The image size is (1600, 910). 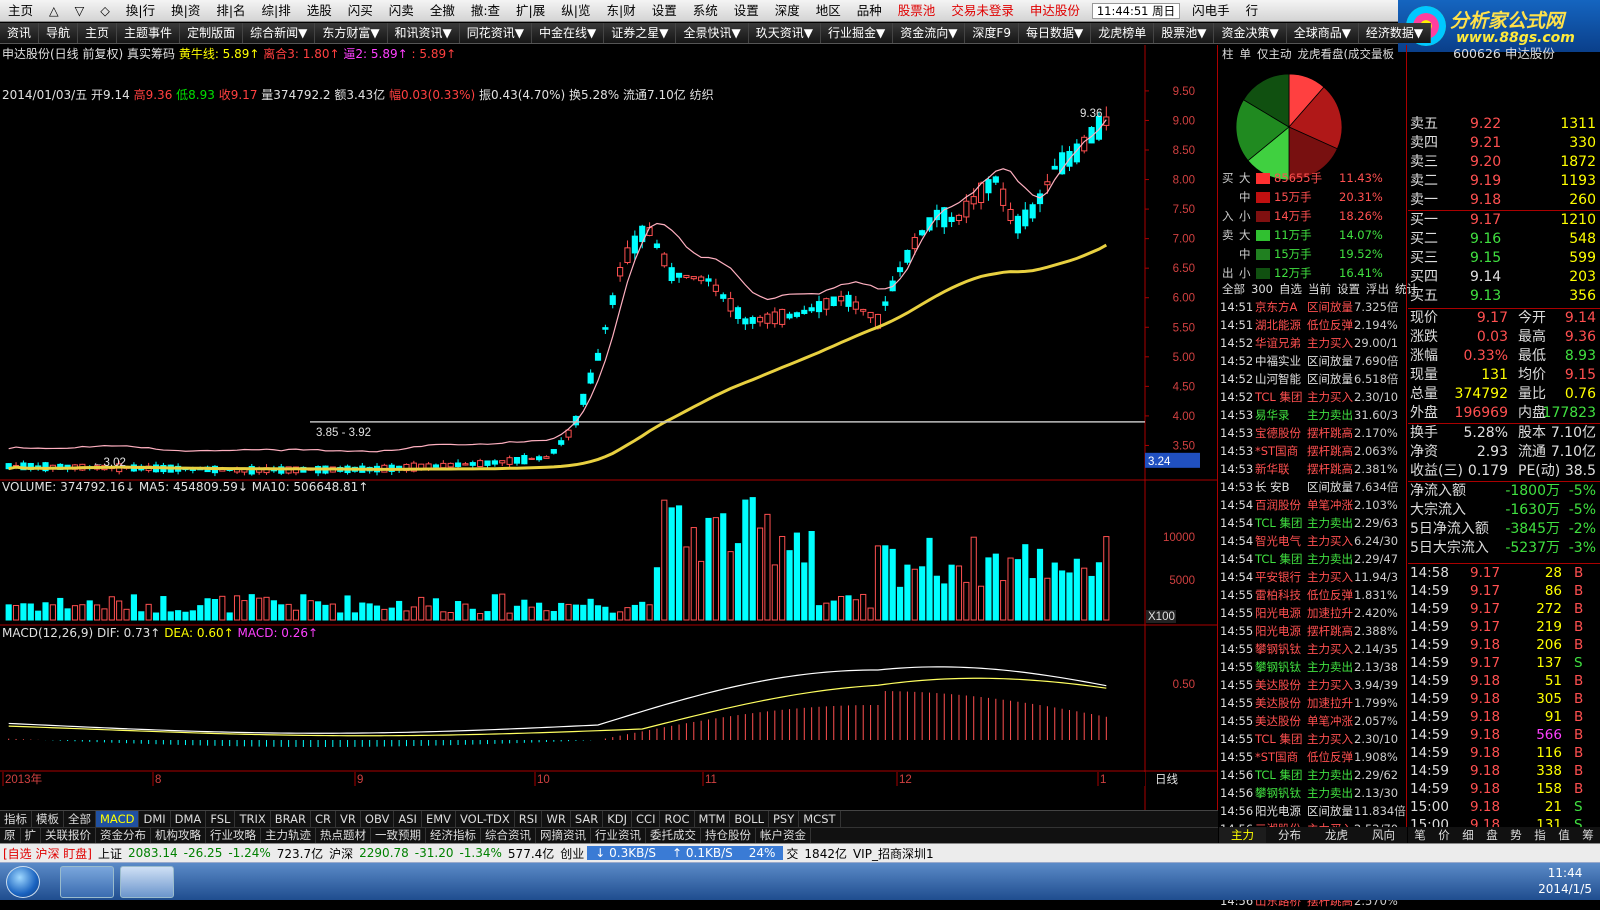 What do you see at coordinates (1468, 835) in the screenshot?
I see `right-tab-2: 细` at bounding box center [1468, 835].